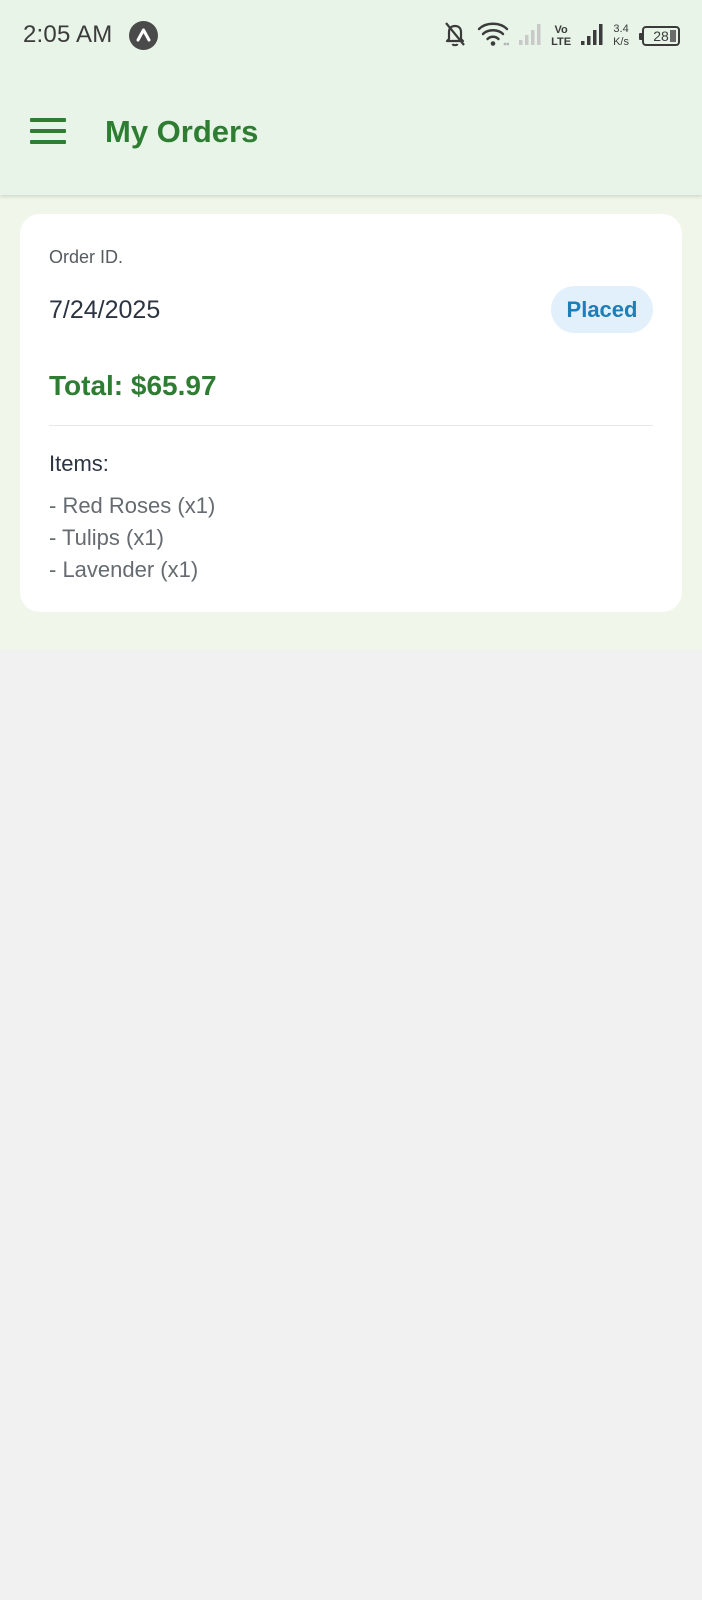  What do you see at coordinates (621, 42) in the screenshot?
I see `network-speed-unit: K/s` at bounding box center [621, 42].